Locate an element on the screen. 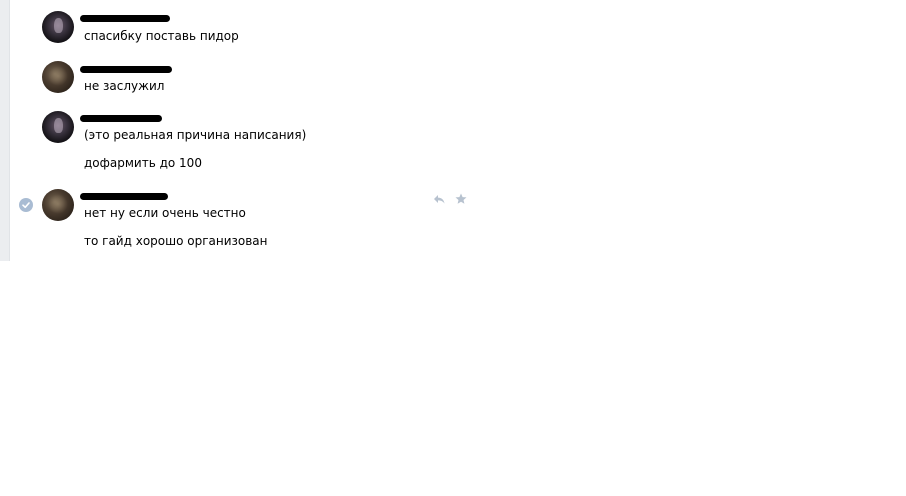 This screenshot has width=906, height=496. message-2: не заслужил is located at coordinates (240, 75).